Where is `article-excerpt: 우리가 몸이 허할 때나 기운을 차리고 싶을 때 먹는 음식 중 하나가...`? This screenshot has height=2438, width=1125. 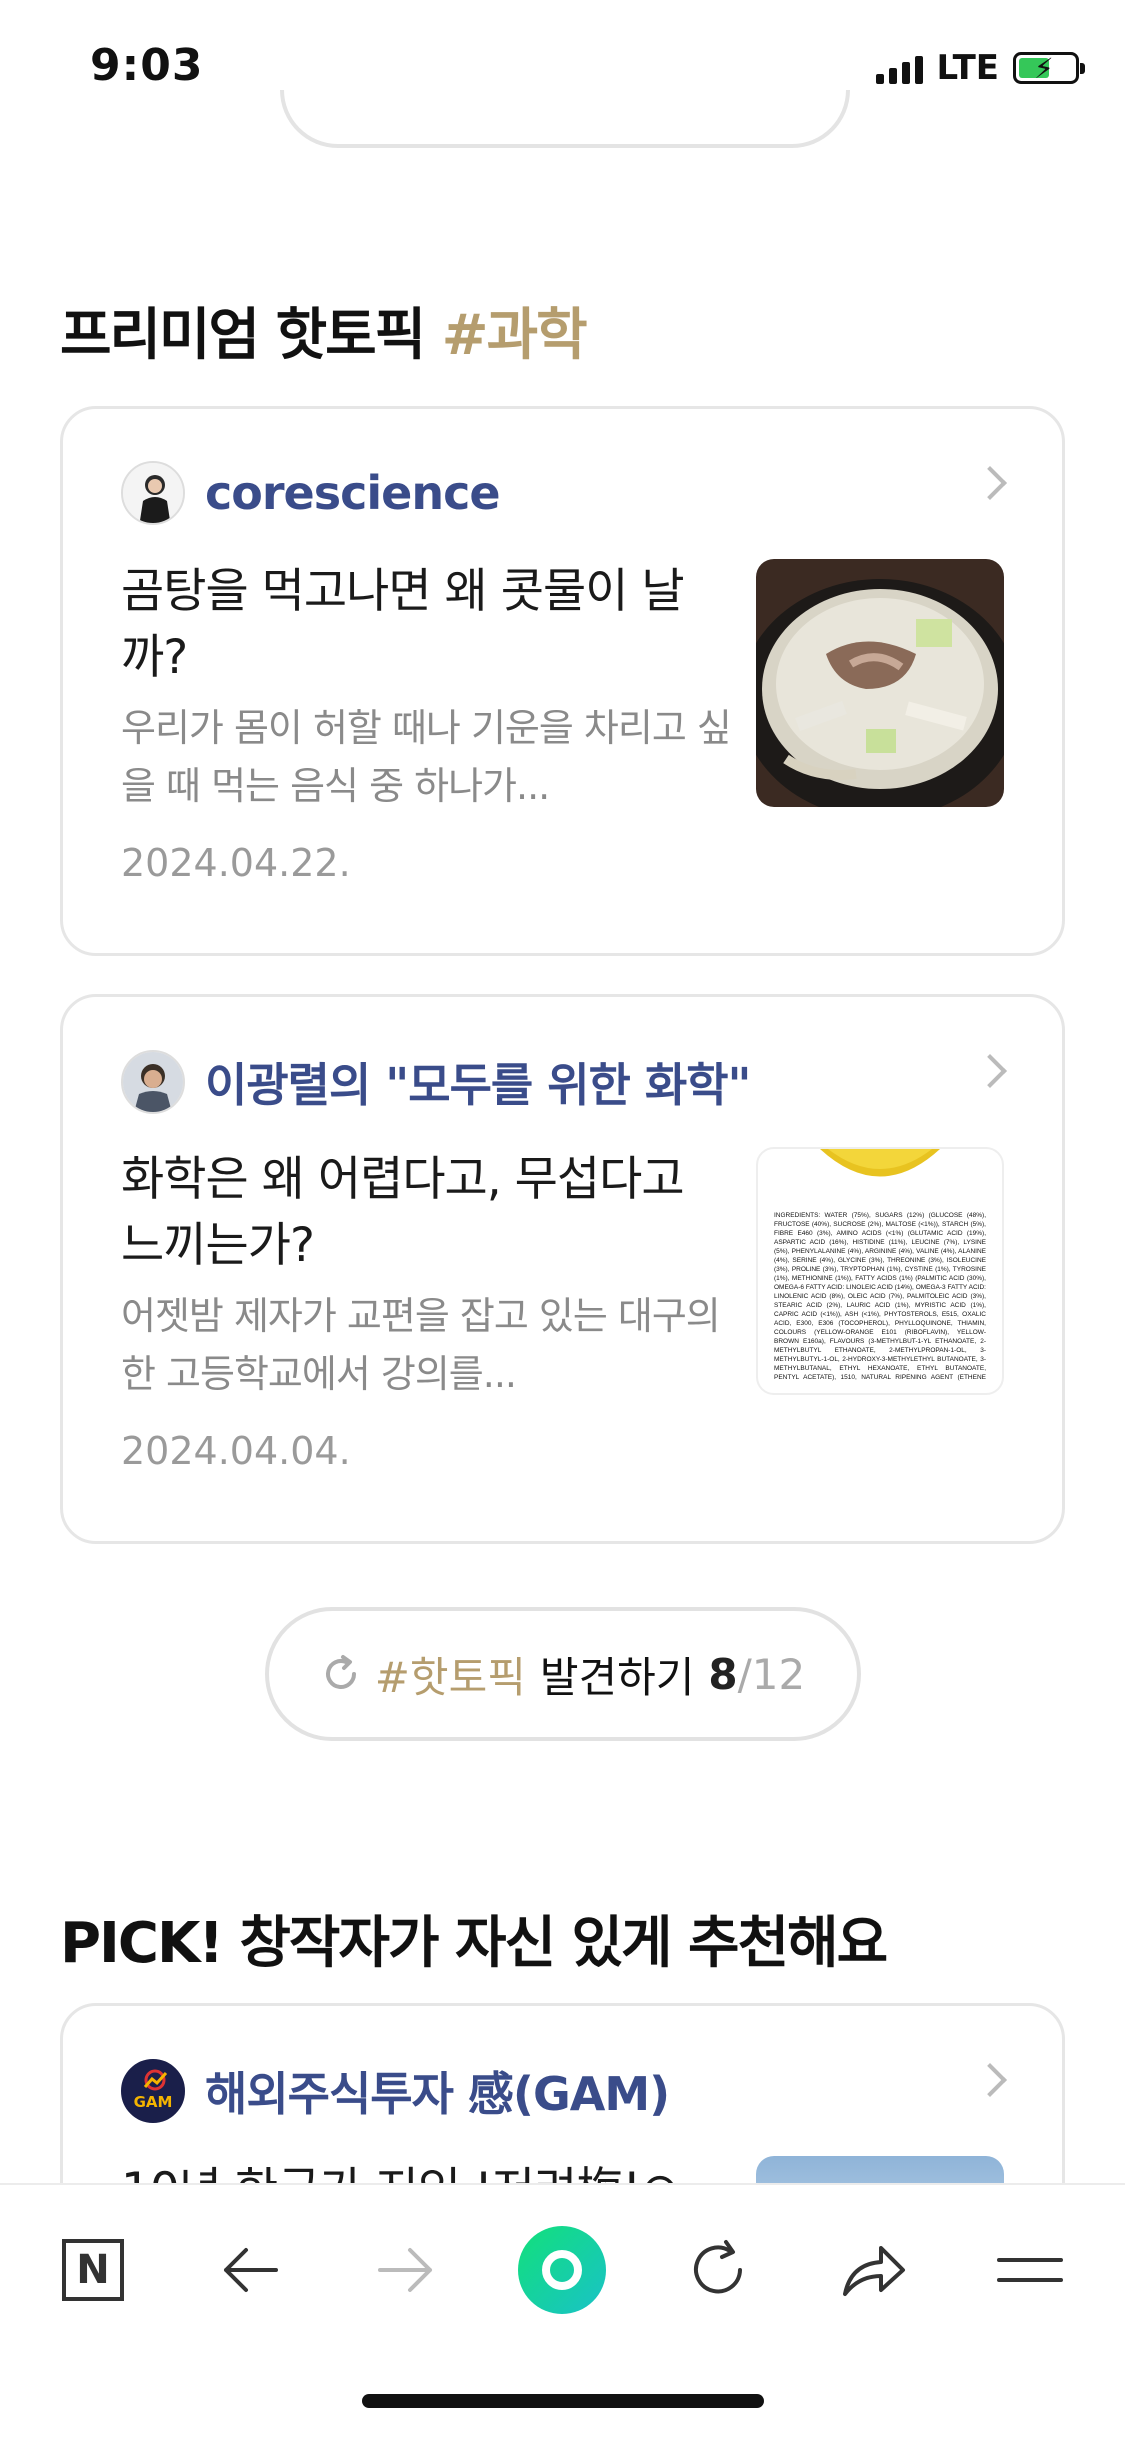 article-excerpt: 우리가 몸이 허할 때나 기운을 차리고 싶을 때 먹는 음식 중 하나가... is located at coordinates (426, 757).